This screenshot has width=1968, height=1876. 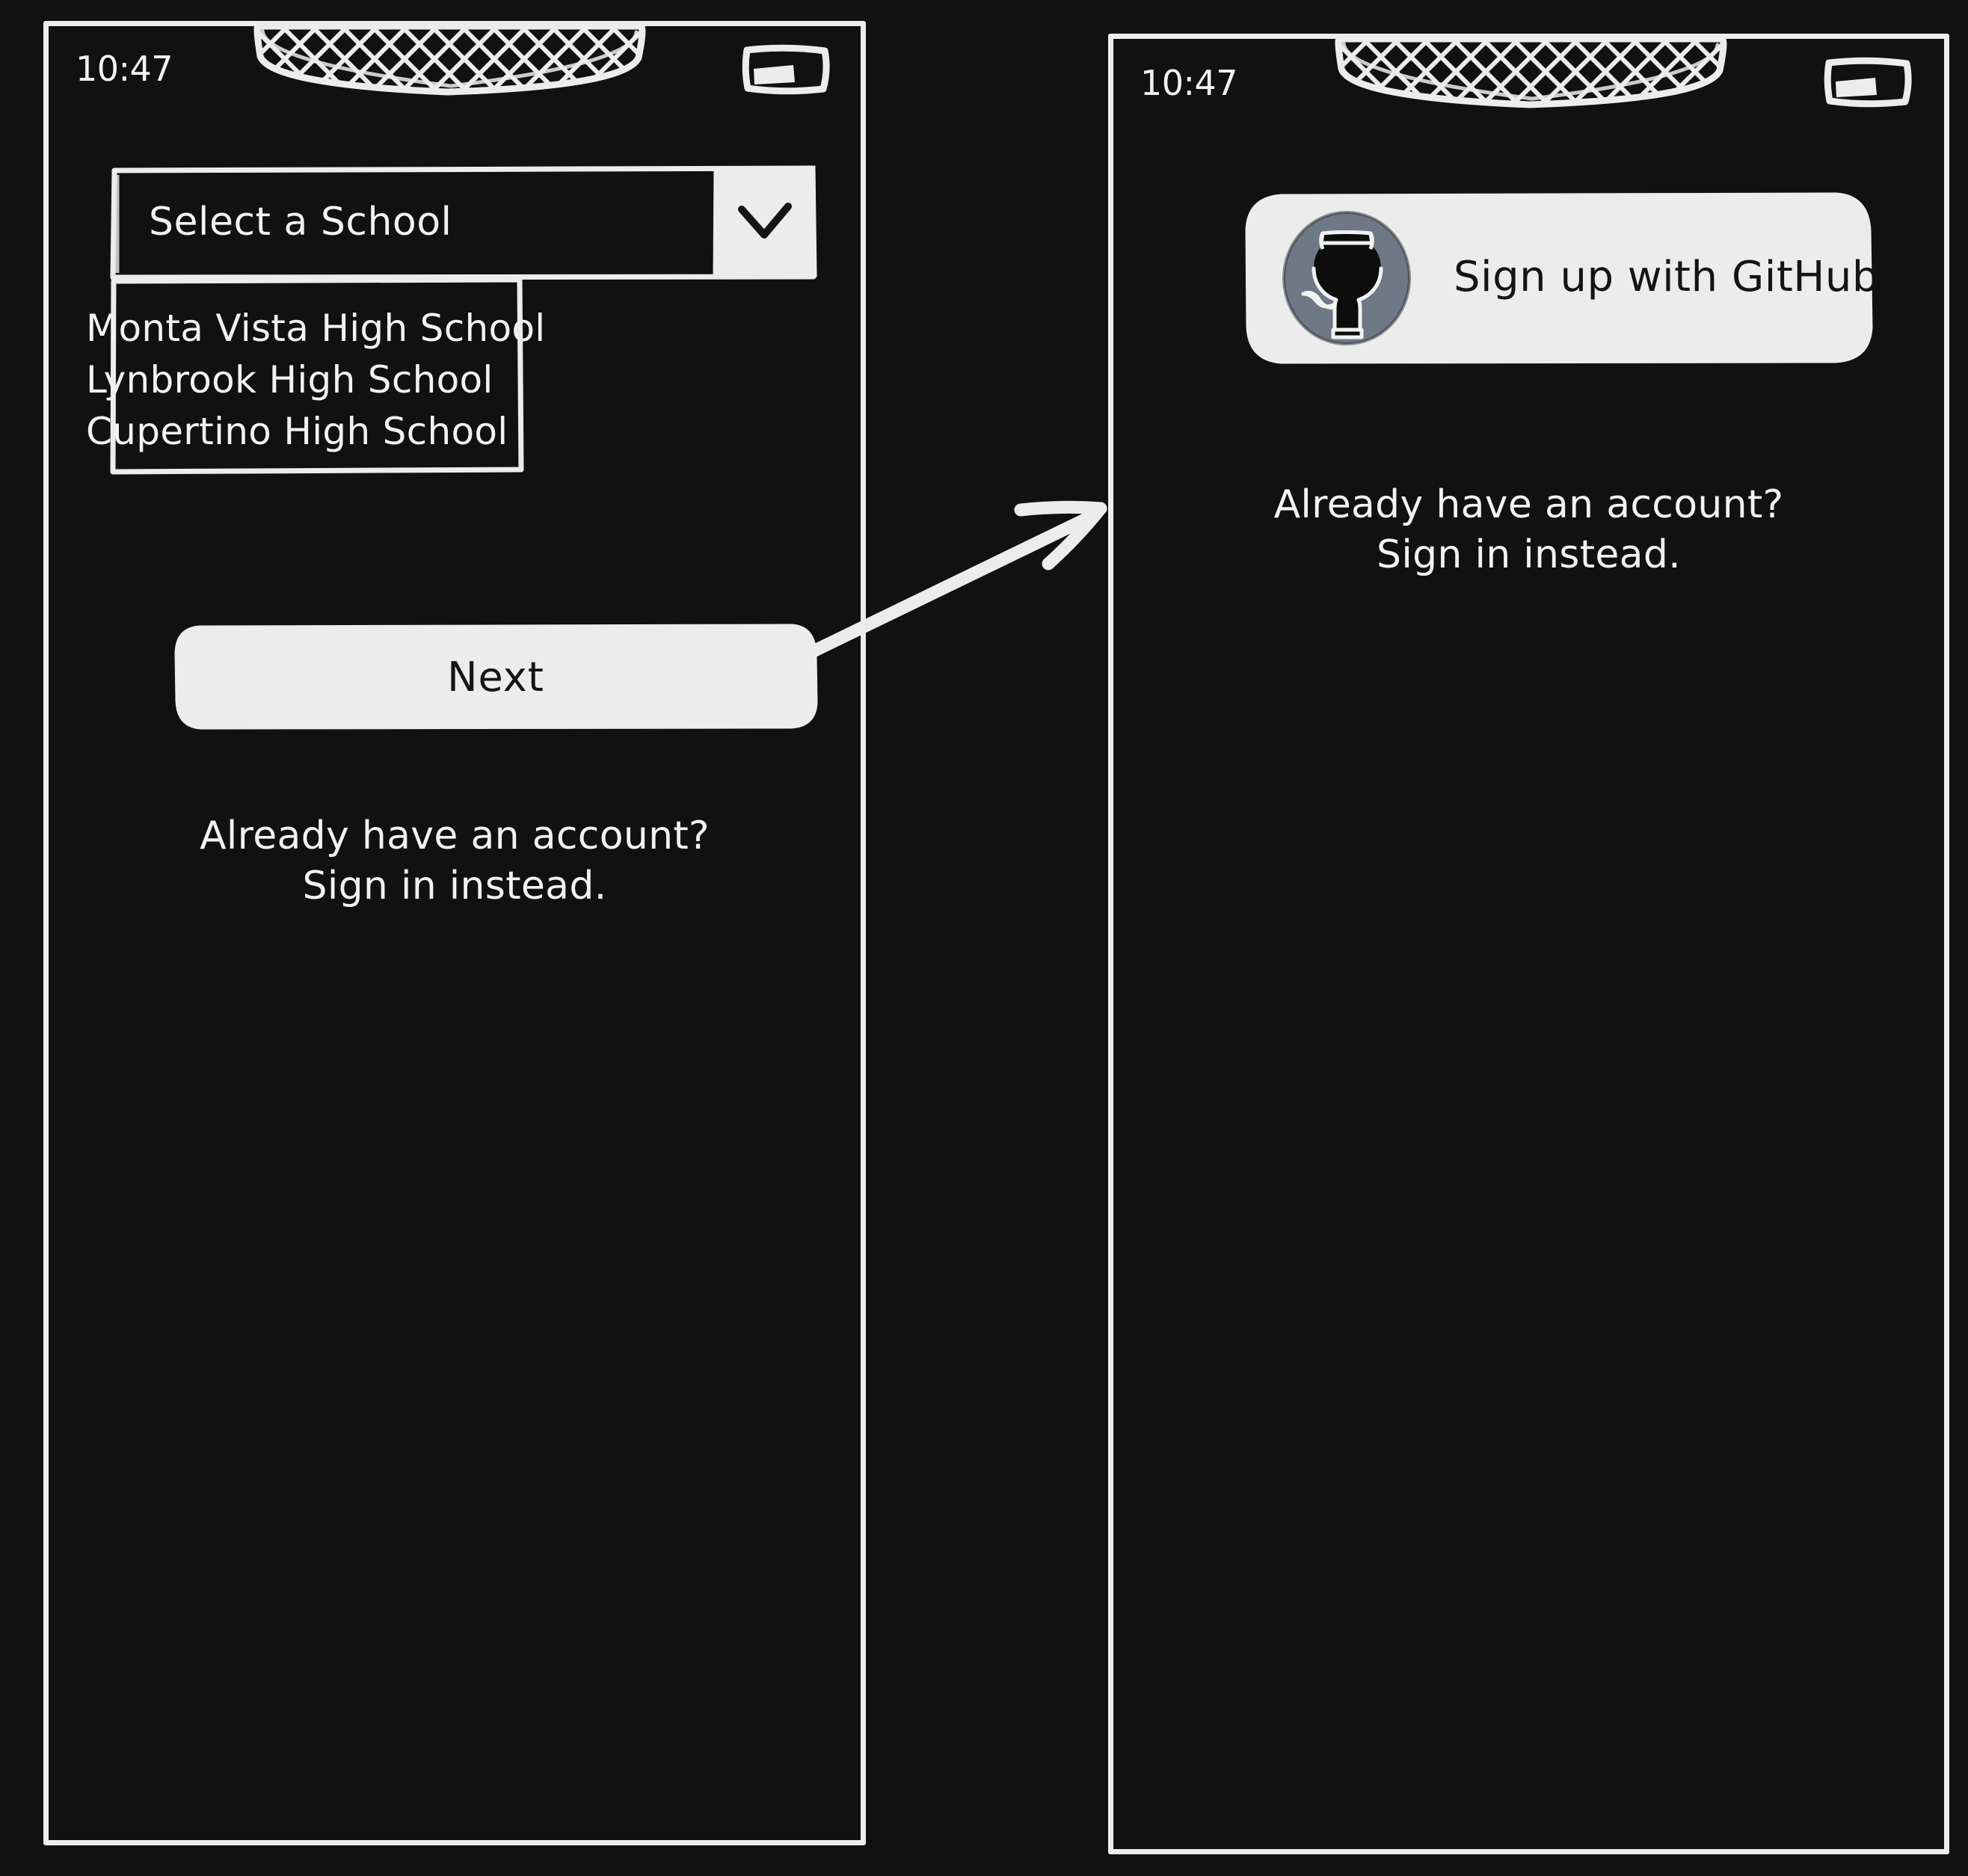 I want to click on next-button-label: Next, so click(x=495, y=677).